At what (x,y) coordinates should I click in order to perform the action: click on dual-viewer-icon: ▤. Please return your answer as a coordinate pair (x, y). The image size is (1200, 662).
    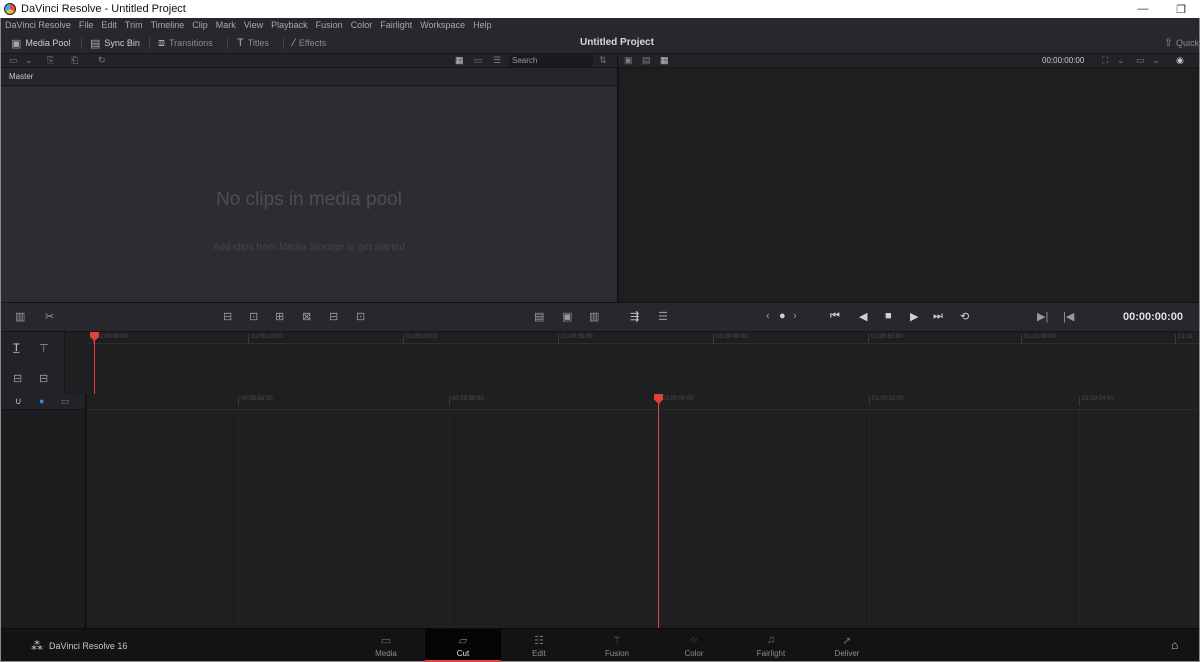
    Looking at the image, I should click on (539, 316).